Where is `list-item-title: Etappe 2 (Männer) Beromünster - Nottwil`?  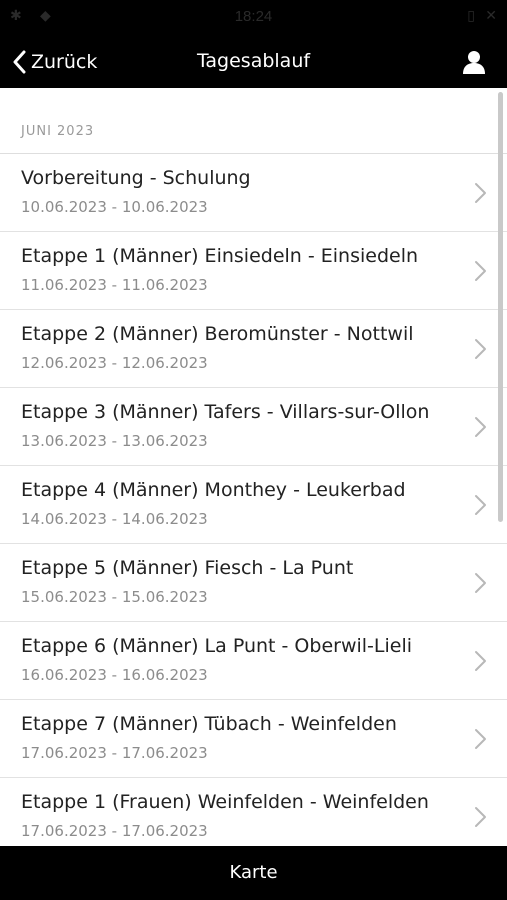
list-item-title: Etappe 2 (Männer) Beromünster - Nottwil is located at coordinates (217, 334).